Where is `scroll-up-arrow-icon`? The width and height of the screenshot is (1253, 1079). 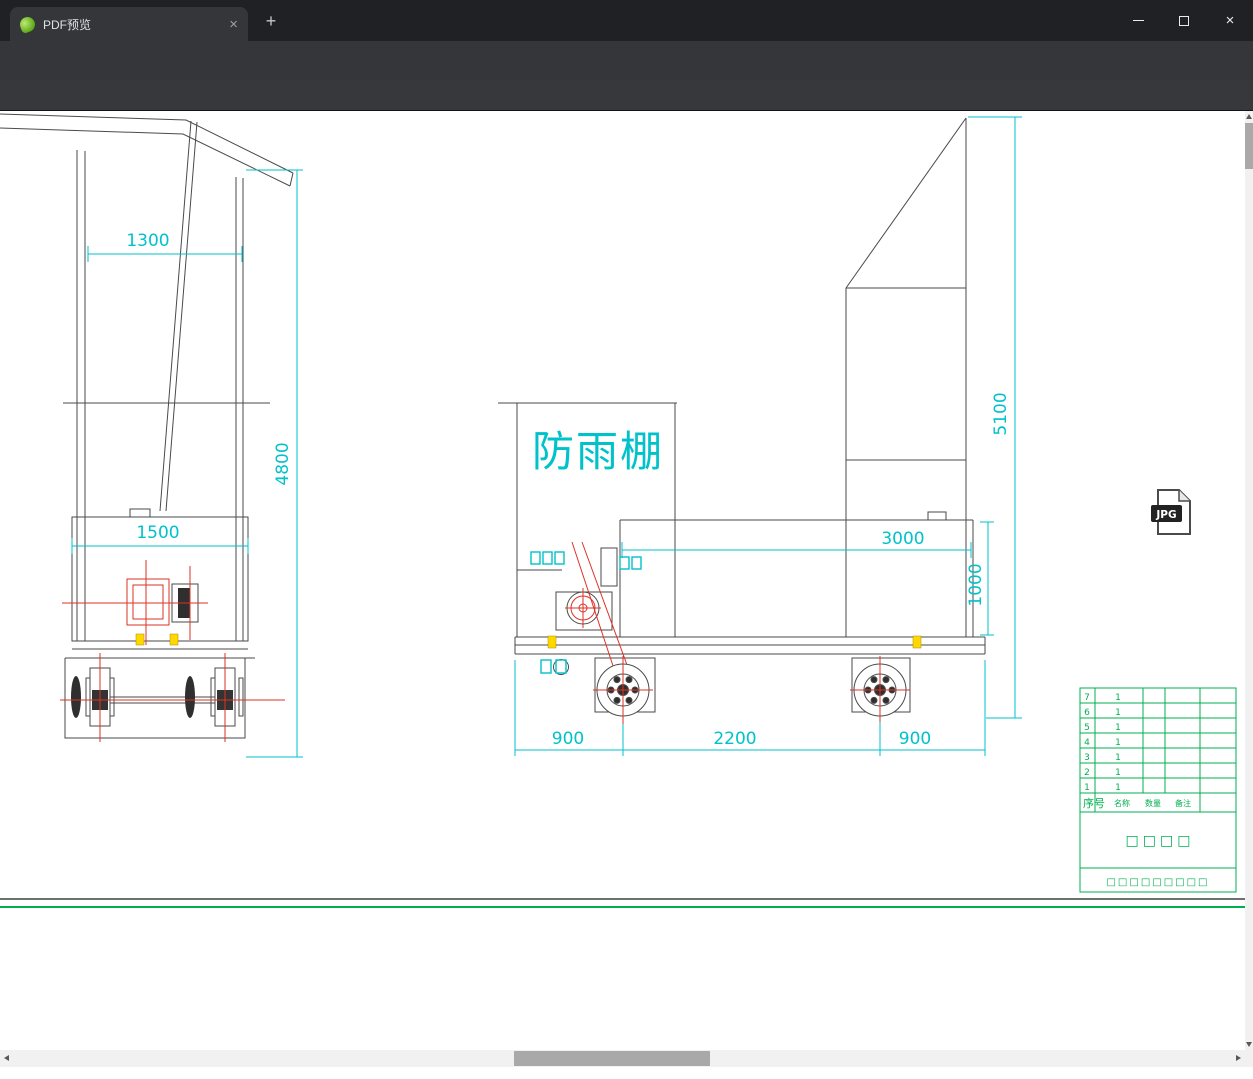
scroll-up-arrow-icon is located at coordinates (1249, 116).